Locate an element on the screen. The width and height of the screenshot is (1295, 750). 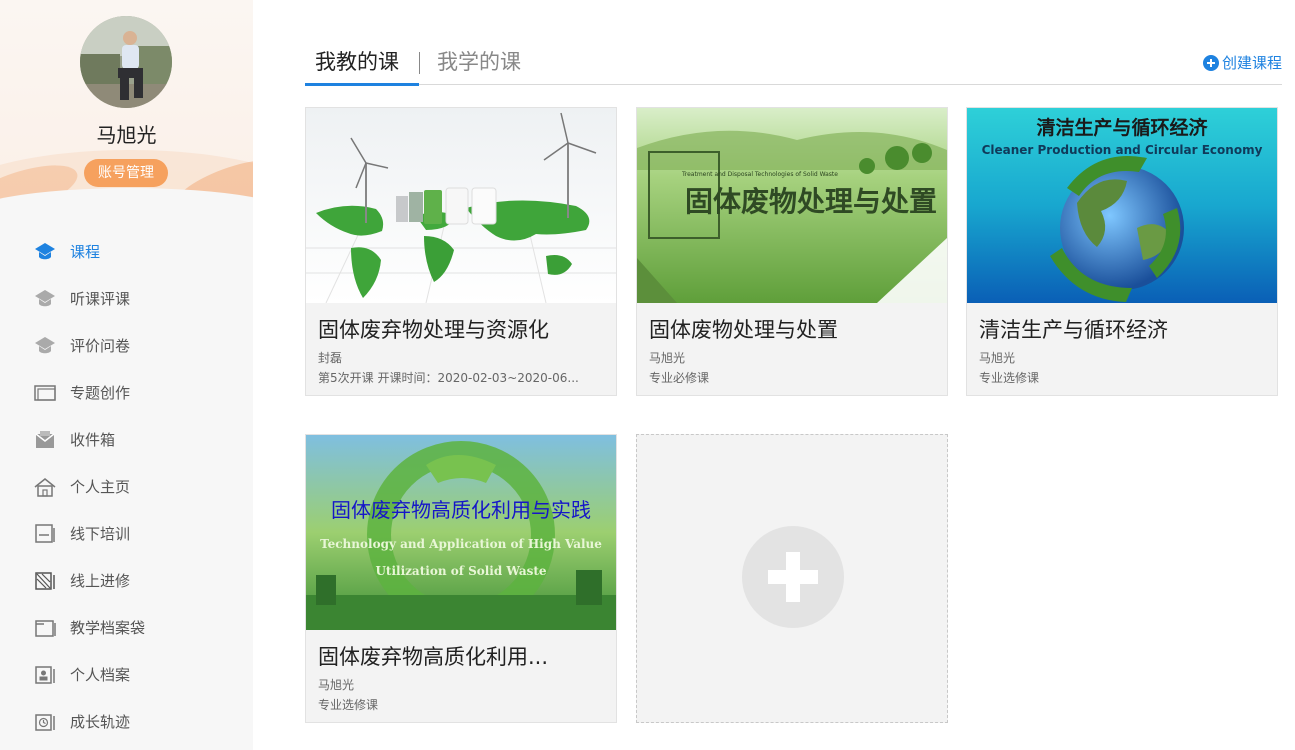
sidebar-item-questionnaire: 评价问卷 is located at coordinates (126, 345).